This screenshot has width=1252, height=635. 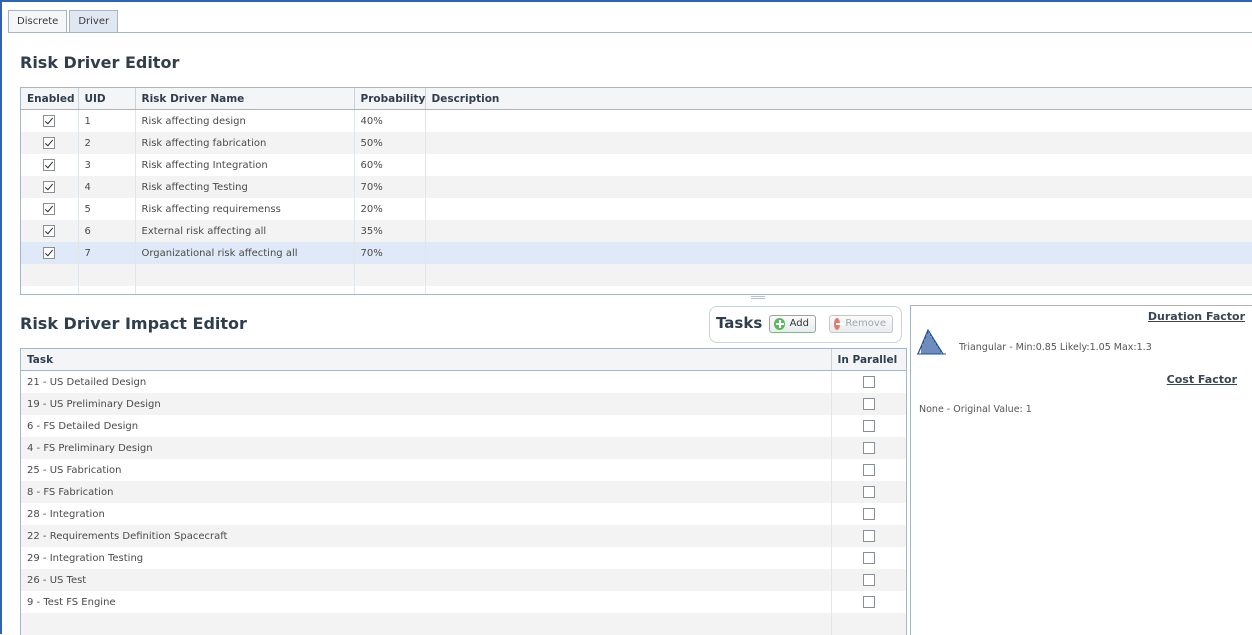 I want to click on table-row: 19 - US Preliminary Design, so click(x=463, y=404).